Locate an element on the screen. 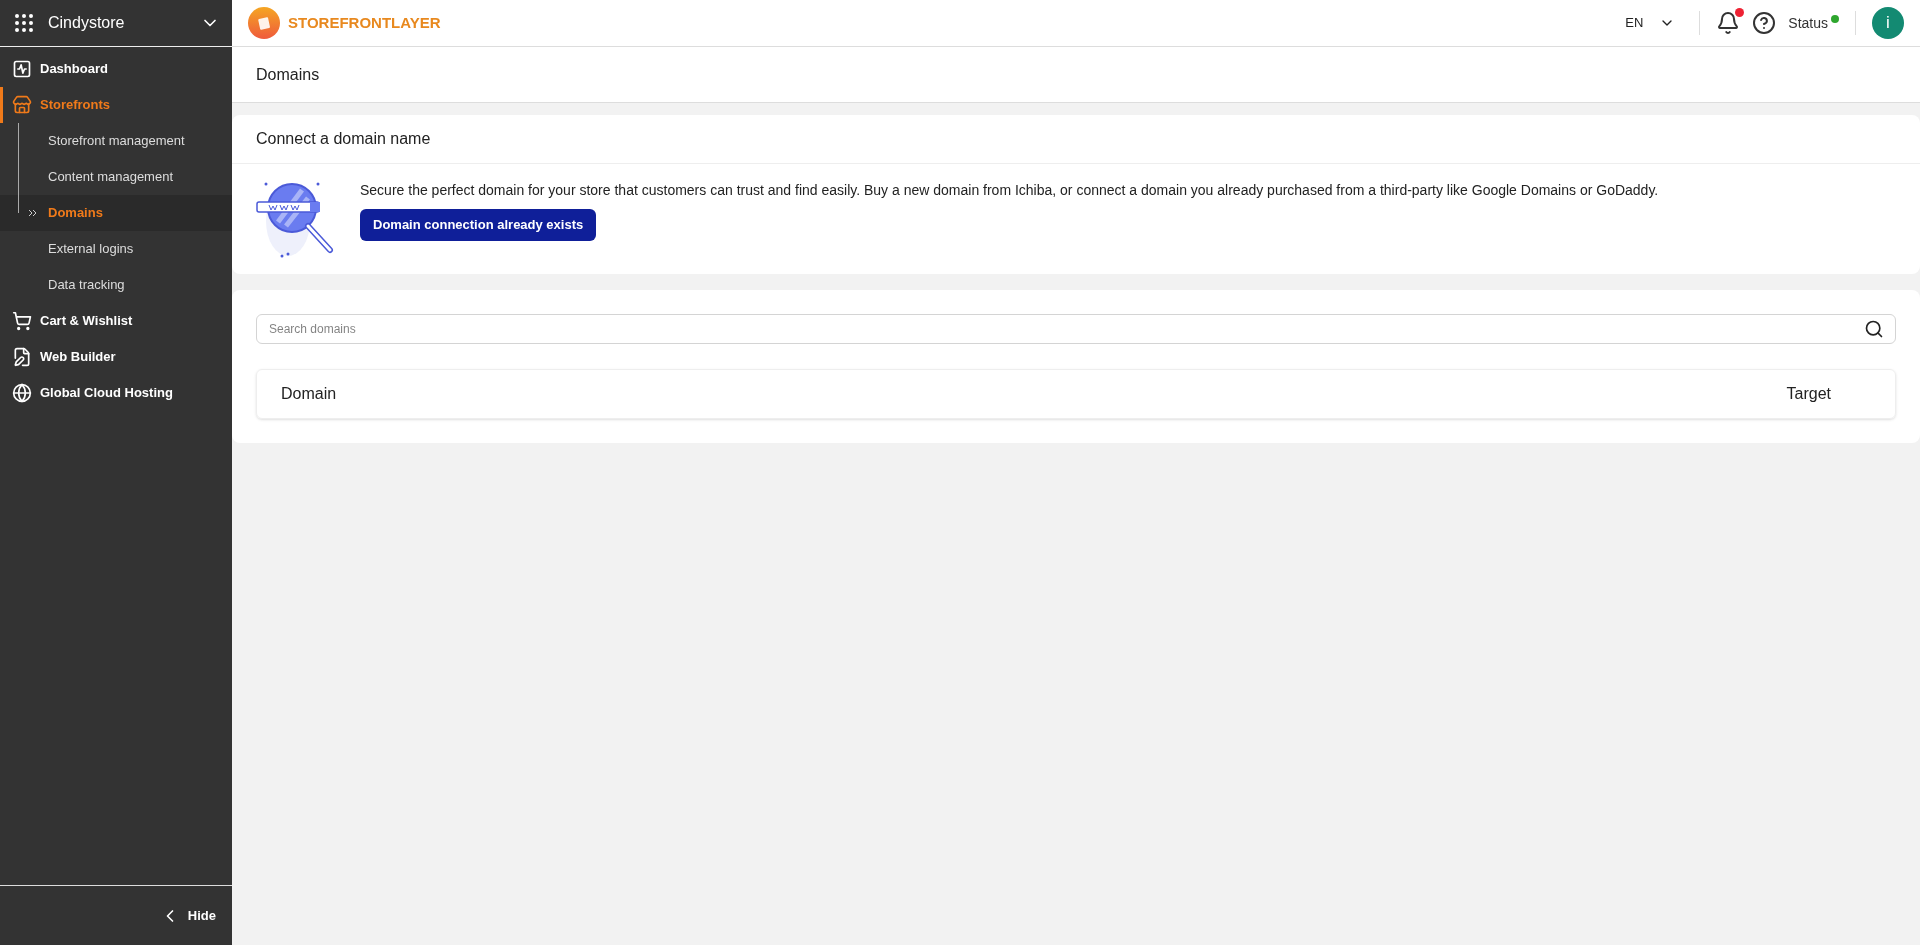 The width and height of the screenshot is (1920, 945). search-icon is located at coordinates (1874, 329).